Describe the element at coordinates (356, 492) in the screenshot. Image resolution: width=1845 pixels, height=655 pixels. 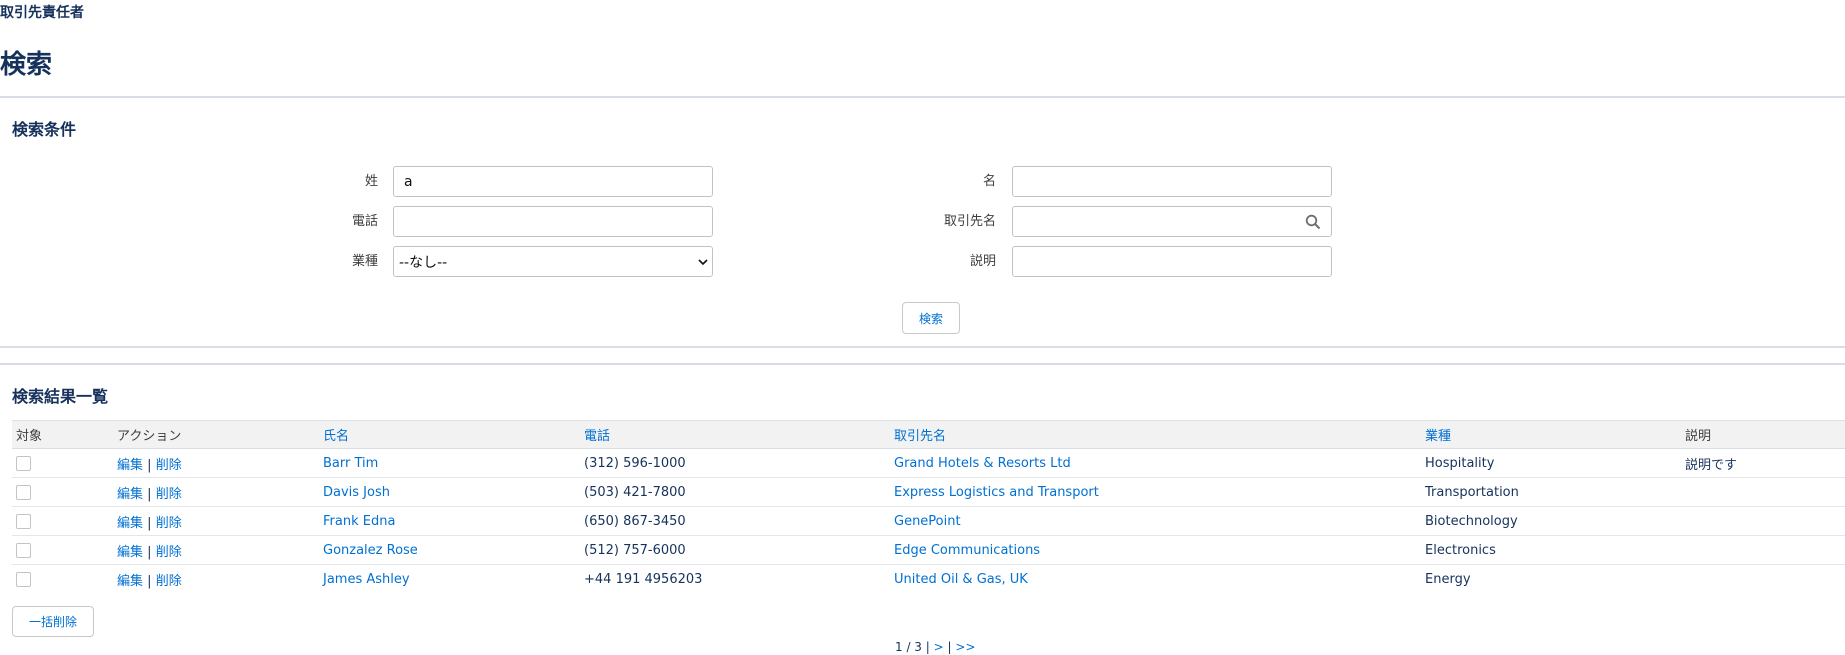
I see `contact-name-link: Davis Josh` at that location.